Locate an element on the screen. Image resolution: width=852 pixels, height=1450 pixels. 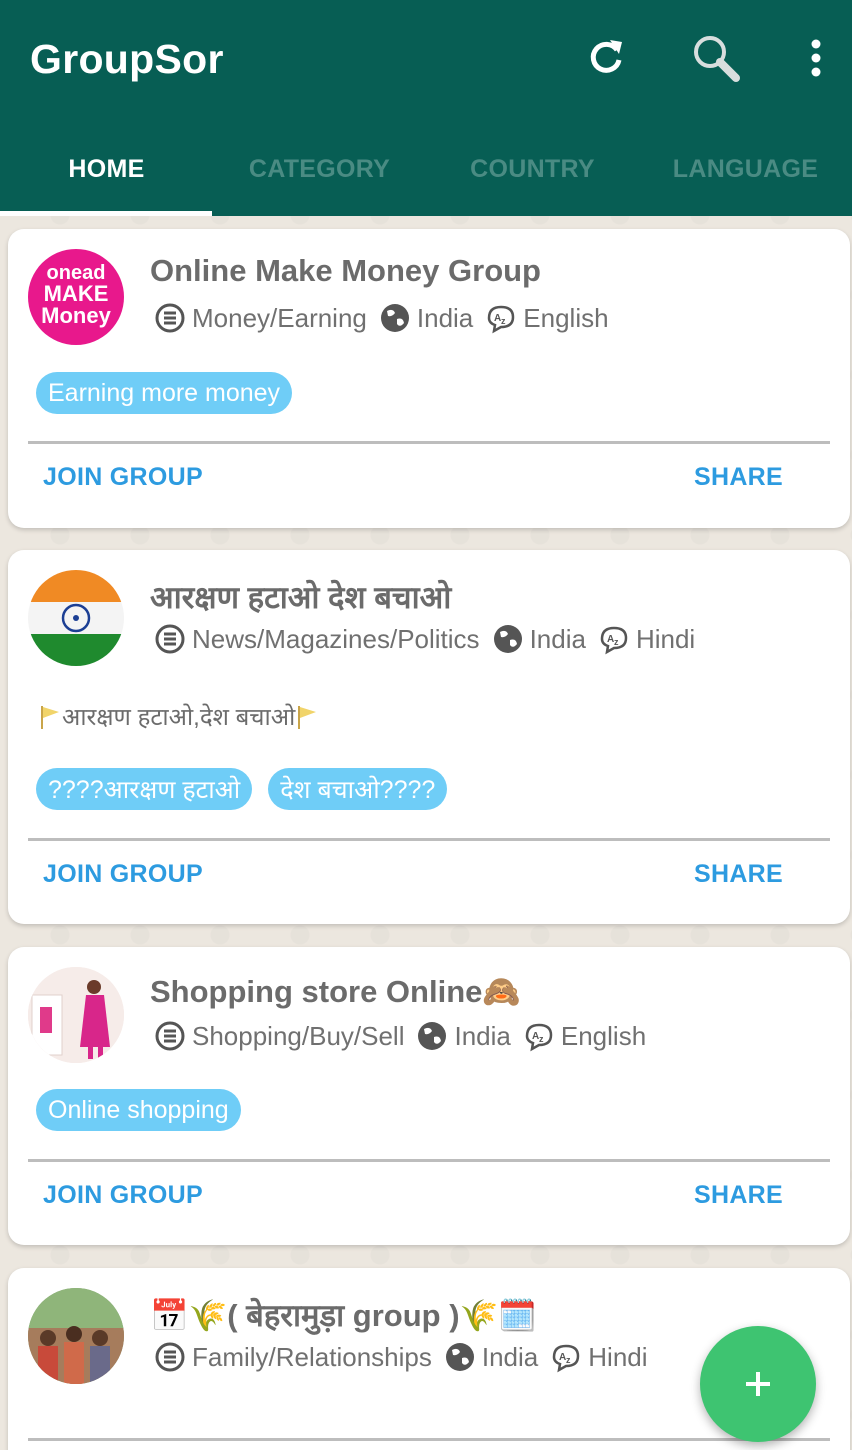
group-description-text: आरक्षण हटाओ,देश बचाओ is located at coordinates (179, 717).